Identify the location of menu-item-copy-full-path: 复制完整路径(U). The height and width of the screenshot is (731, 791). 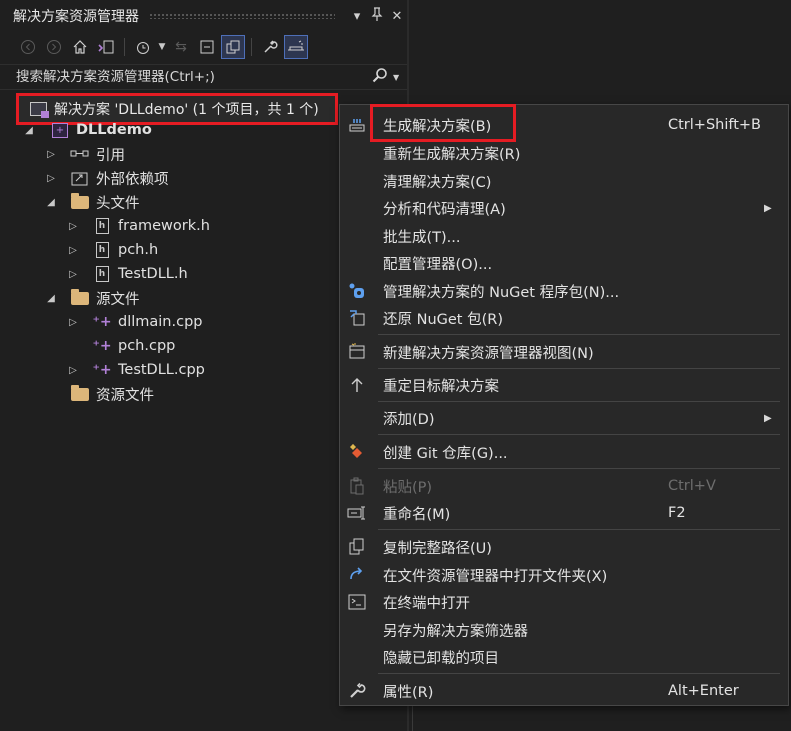
(564, 547).